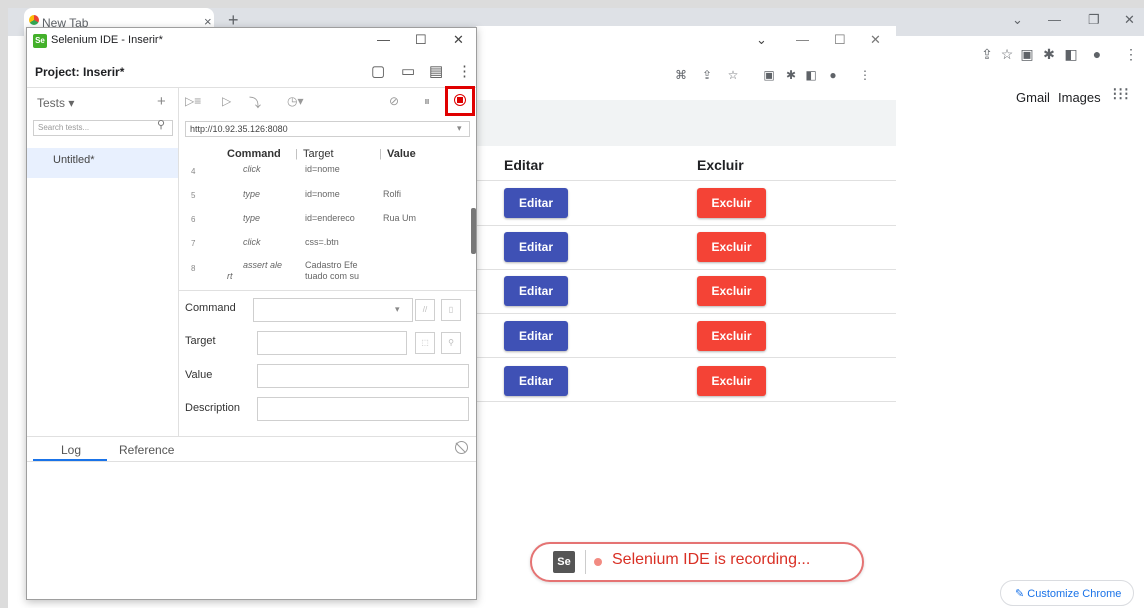 This screenshot has height=608, width=1144. What do you see at coordinates (1094, 20) in the screenshot?
I see `restore-icon: ❐` at bounding box center [1094, 20].